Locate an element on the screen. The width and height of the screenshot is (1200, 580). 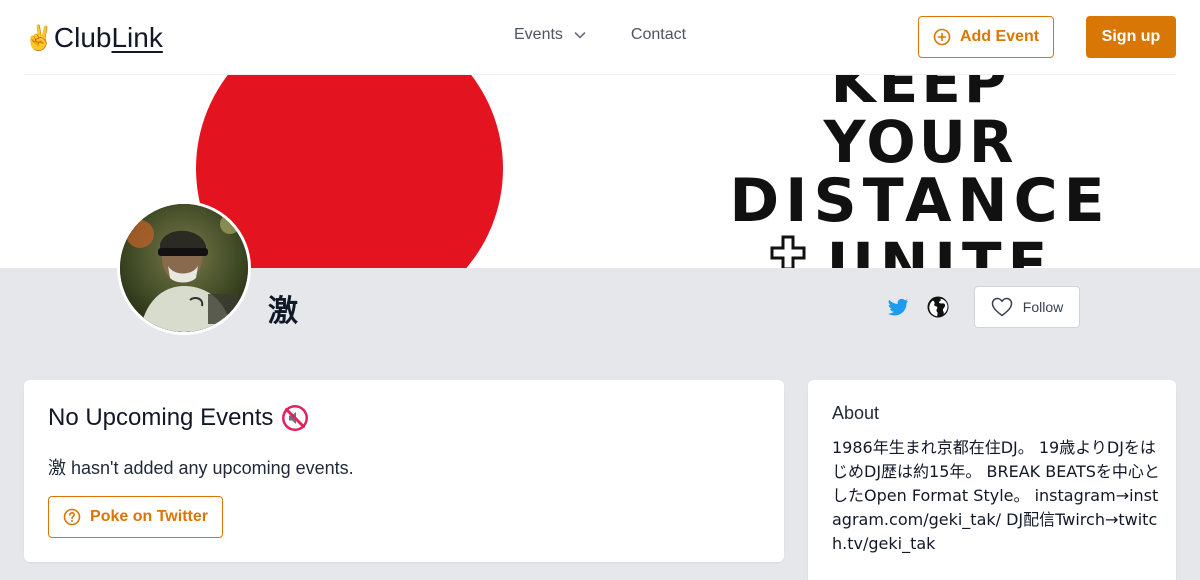
twitter-icon is located at coordinates (898, 307).